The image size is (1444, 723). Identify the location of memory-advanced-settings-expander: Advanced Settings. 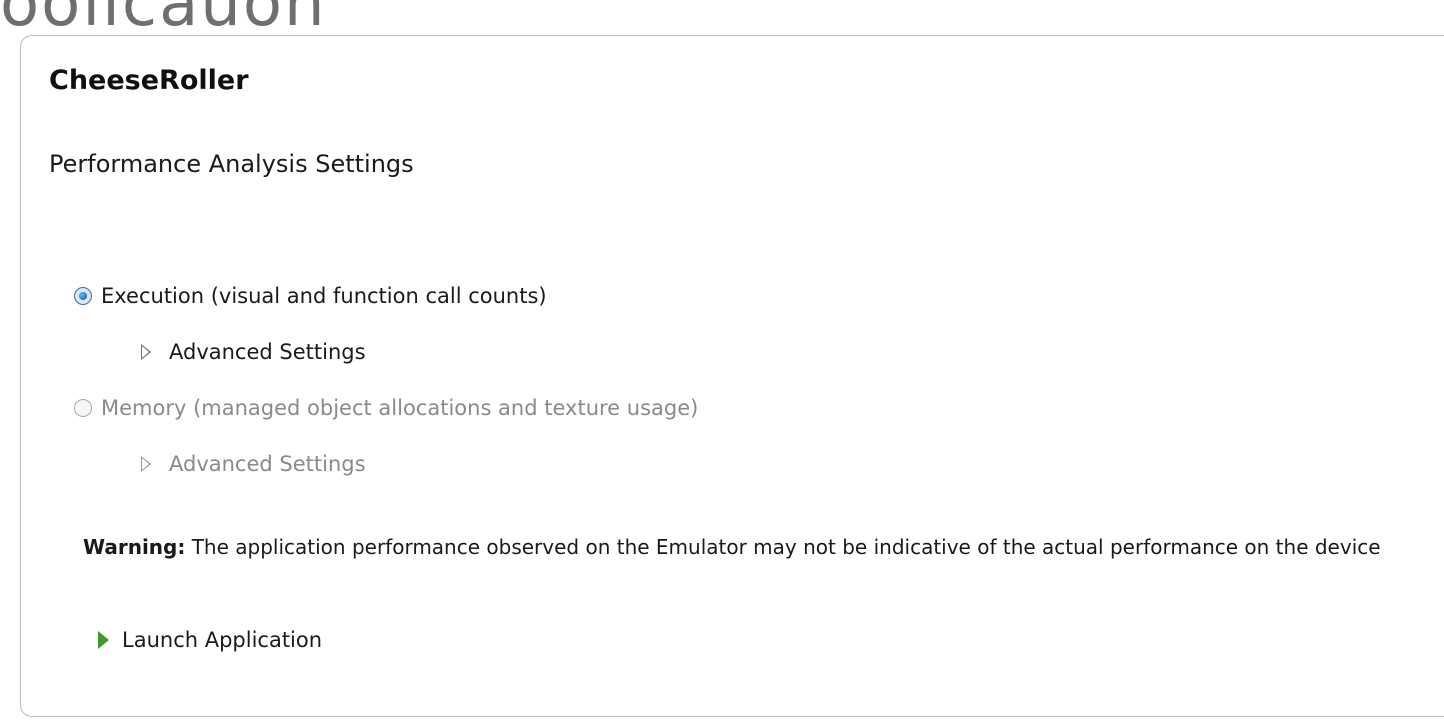
(253, 464).